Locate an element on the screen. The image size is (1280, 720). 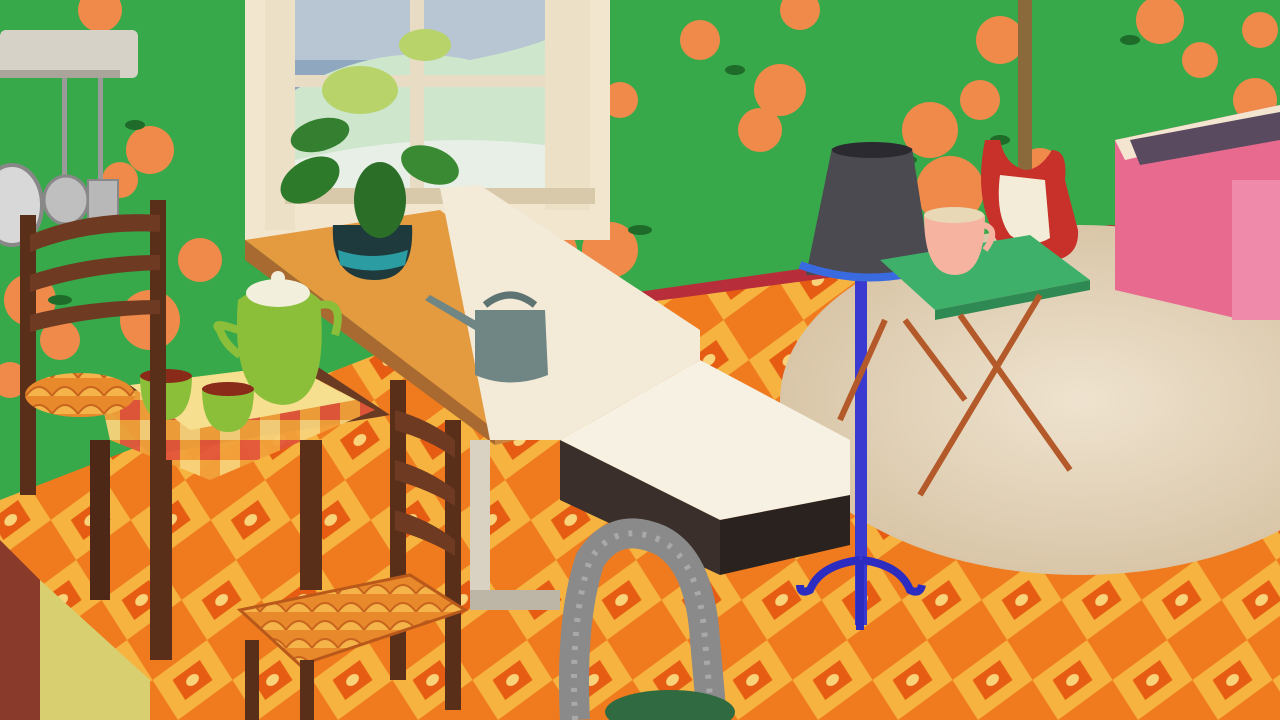
record-crate is located at coordinates (1197, 212).